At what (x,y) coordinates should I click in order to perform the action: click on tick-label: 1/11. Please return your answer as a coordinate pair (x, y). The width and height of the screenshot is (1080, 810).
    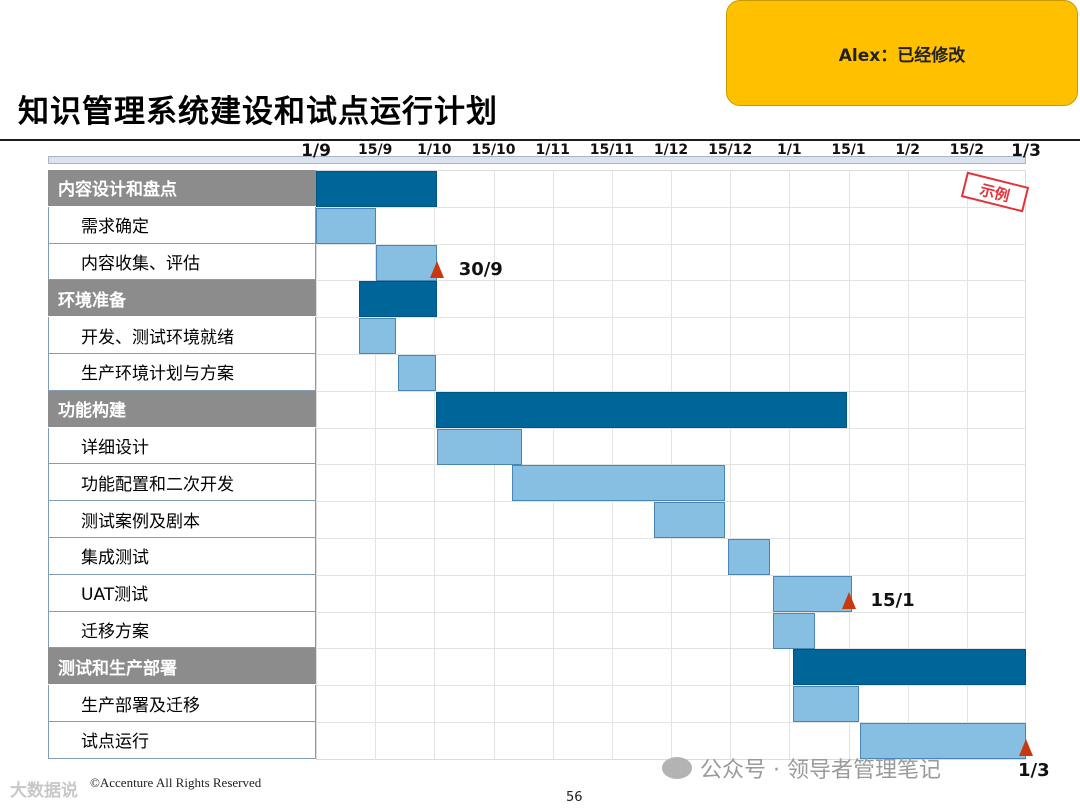
    Looking at the image, I should click on (552, 150).